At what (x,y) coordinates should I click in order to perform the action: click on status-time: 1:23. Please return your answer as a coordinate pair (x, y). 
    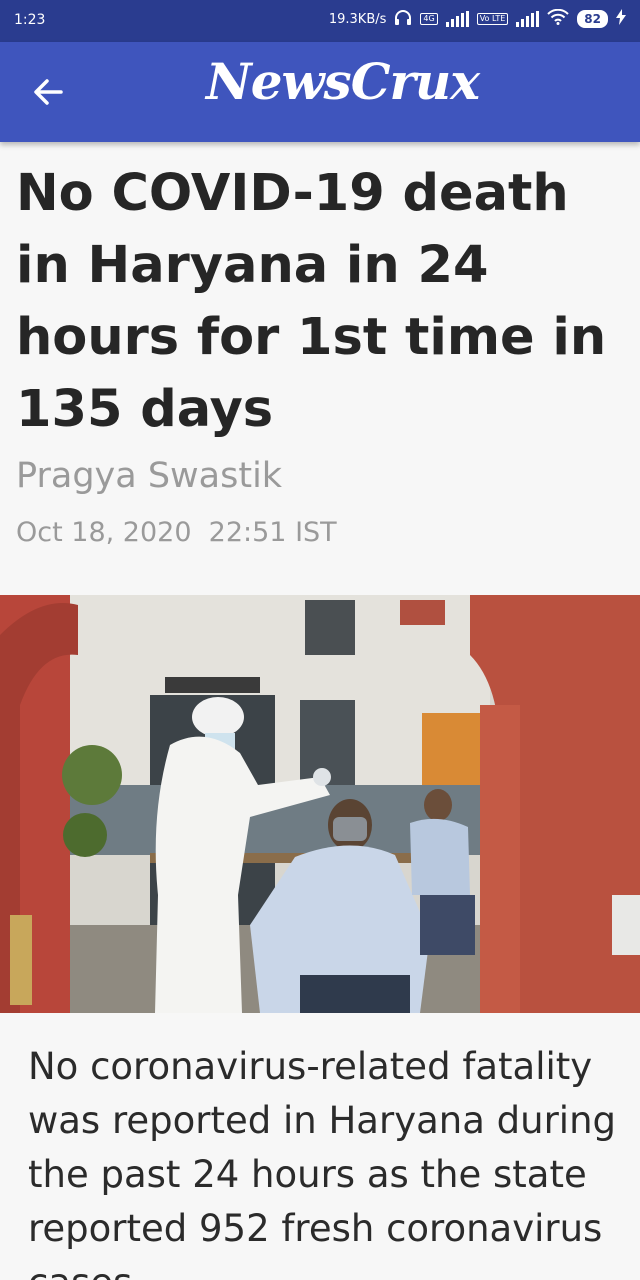
    Looking at the image, I should click on (30, 20).